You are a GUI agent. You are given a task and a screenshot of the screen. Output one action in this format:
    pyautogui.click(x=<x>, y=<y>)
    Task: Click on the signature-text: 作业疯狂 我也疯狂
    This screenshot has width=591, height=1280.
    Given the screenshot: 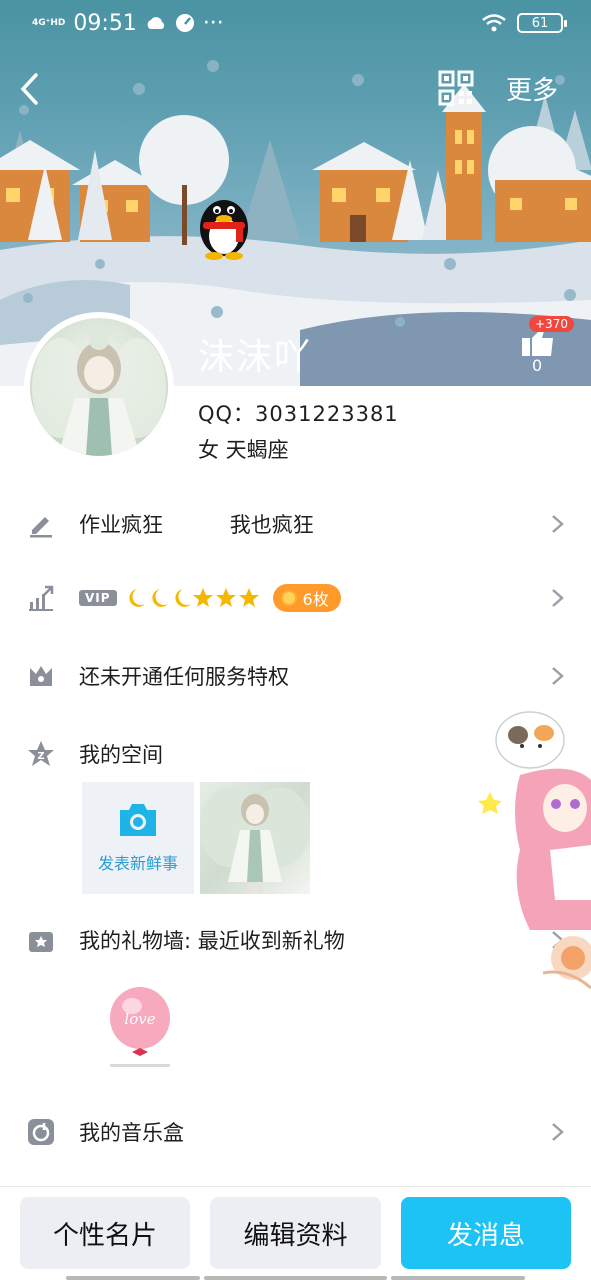 What is the action you would take?
    pyautogui.click(x=196, y=525)
    